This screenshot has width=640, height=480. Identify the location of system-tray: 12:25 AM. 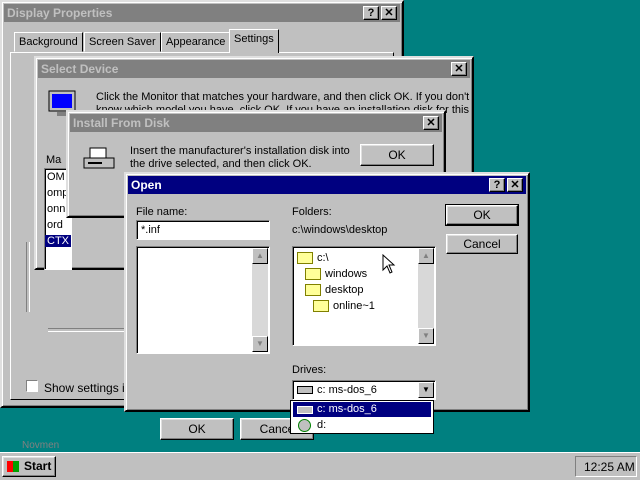
(606, 466).